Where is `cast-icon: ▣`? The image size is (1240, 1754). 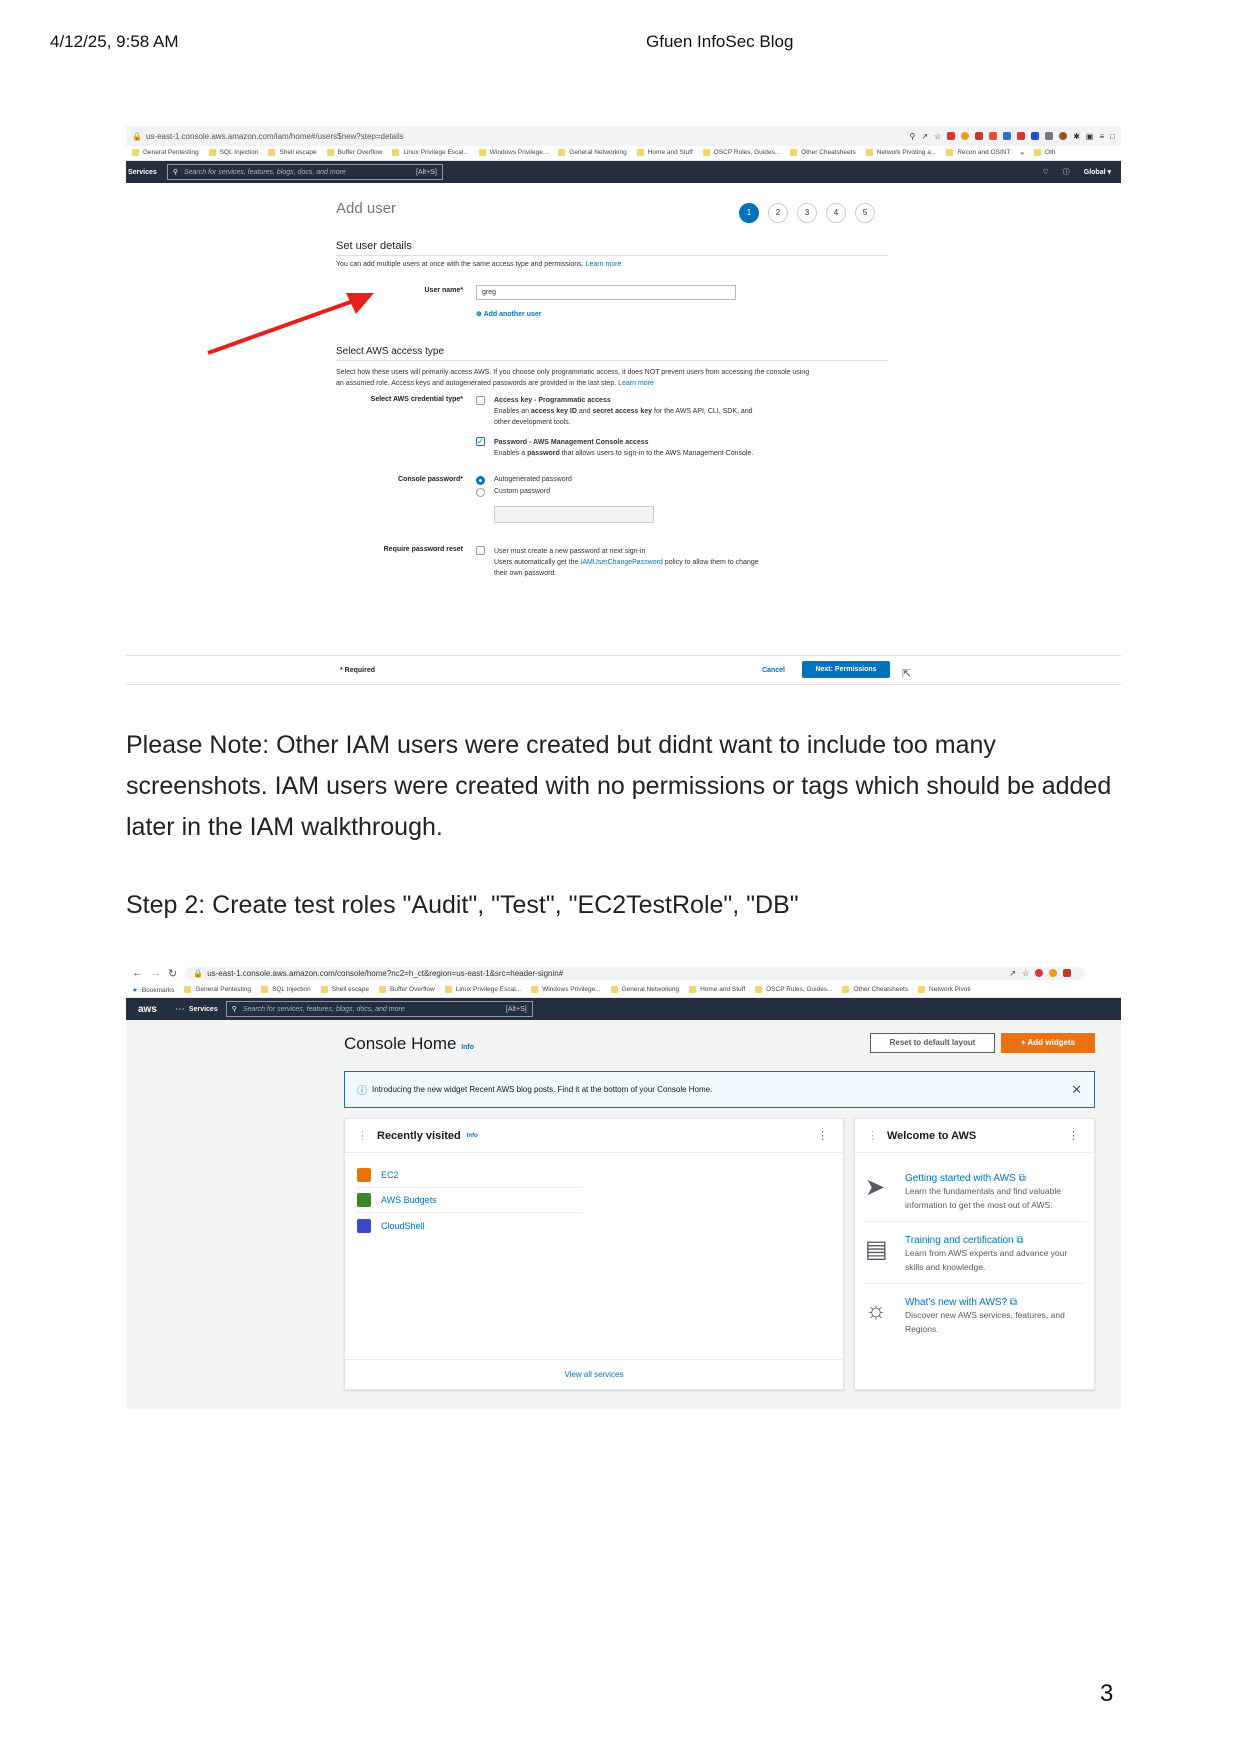 cast-icon: ▣ is located at coordinates (1090, 136).